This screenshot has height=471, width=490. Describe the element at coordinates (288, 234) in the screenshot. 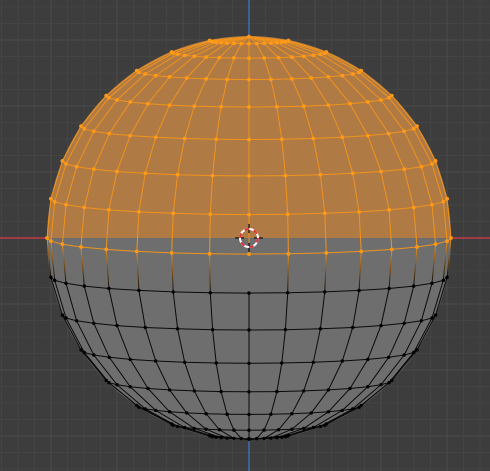

I see `meridian-edge` at that location.